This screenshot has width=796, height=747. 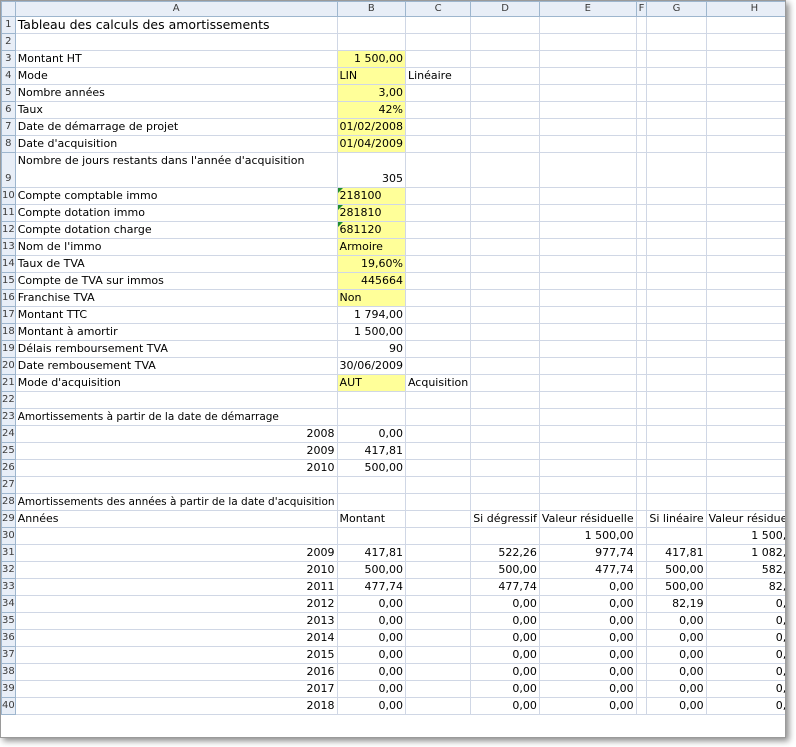 I want to click on cell-E4, so click(x=587, y=76).